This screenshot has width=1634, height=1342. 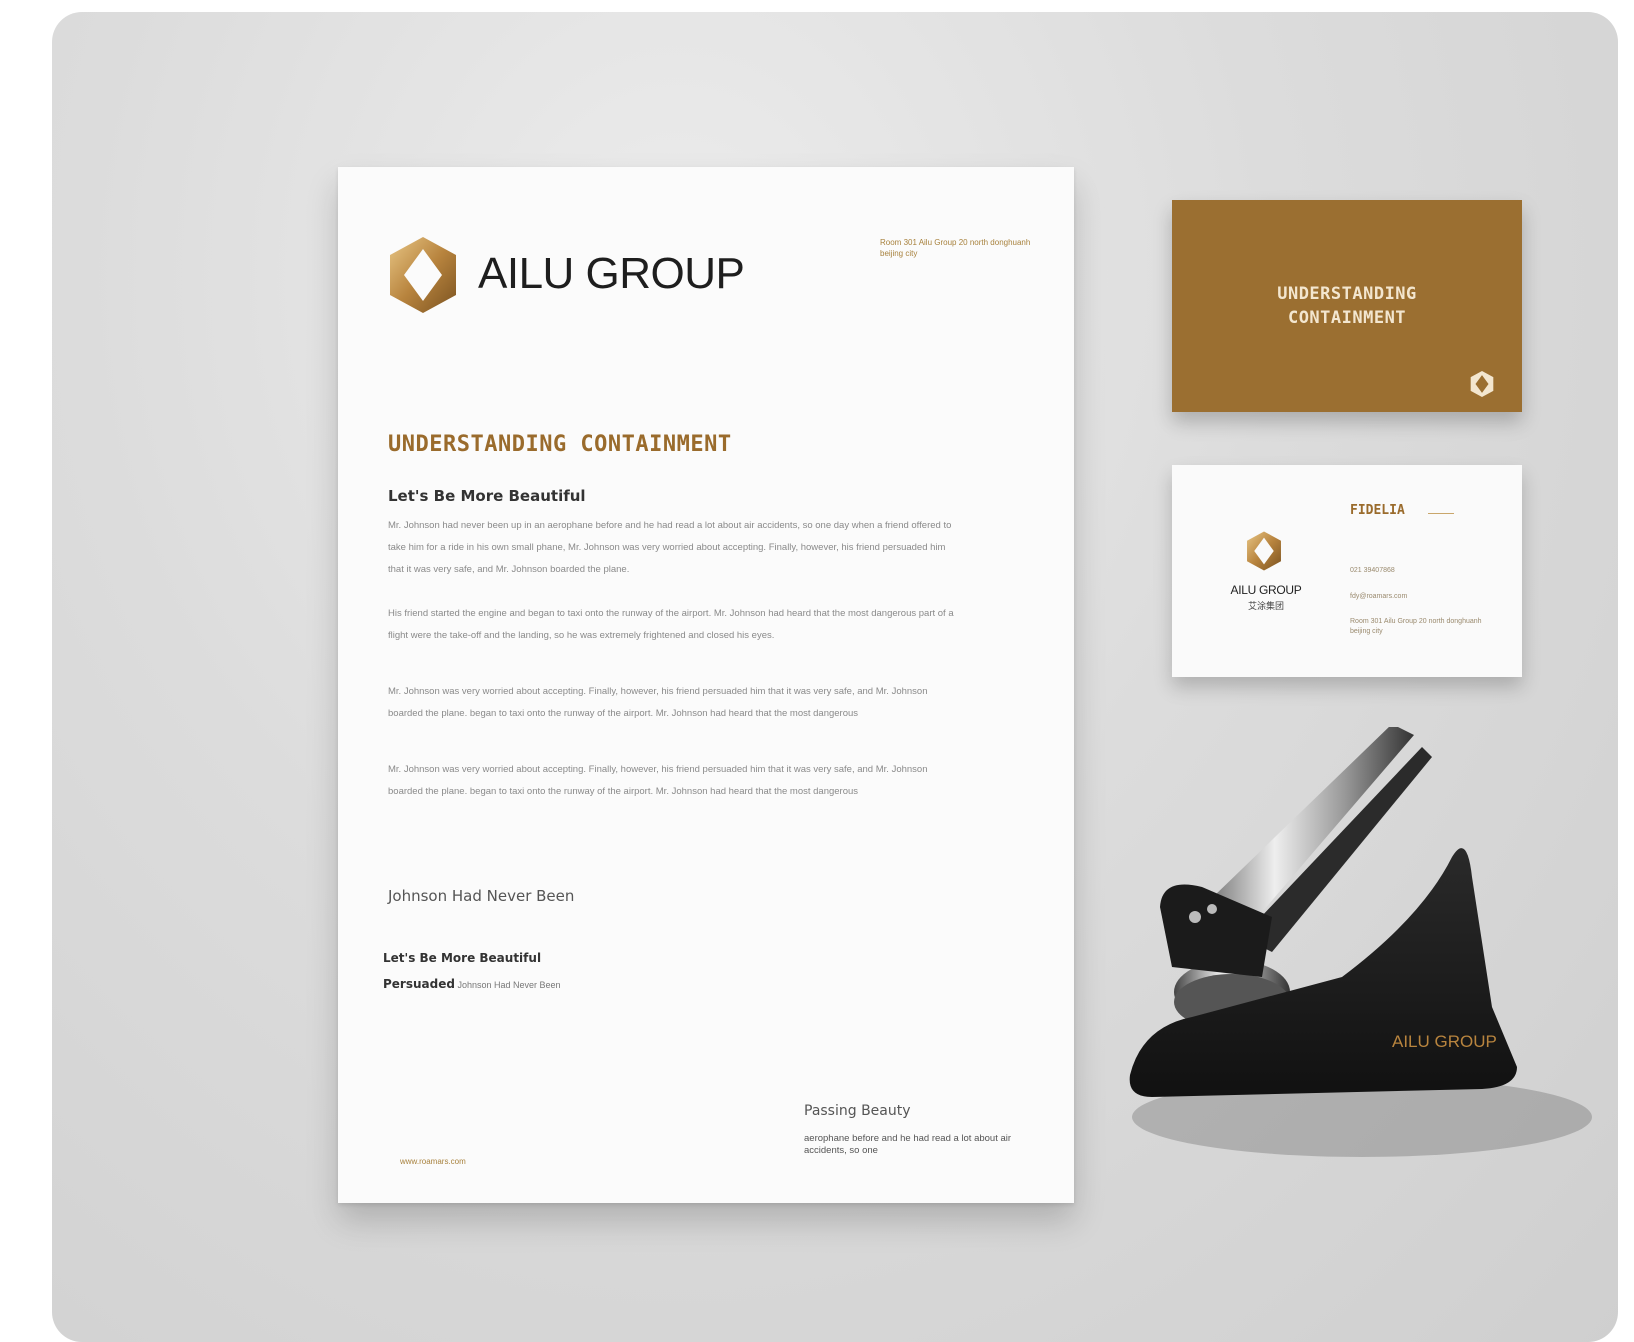 I want to click on letter-headline: UNDERSTANDING CONTAINMENT, so click(x=560, y=444).